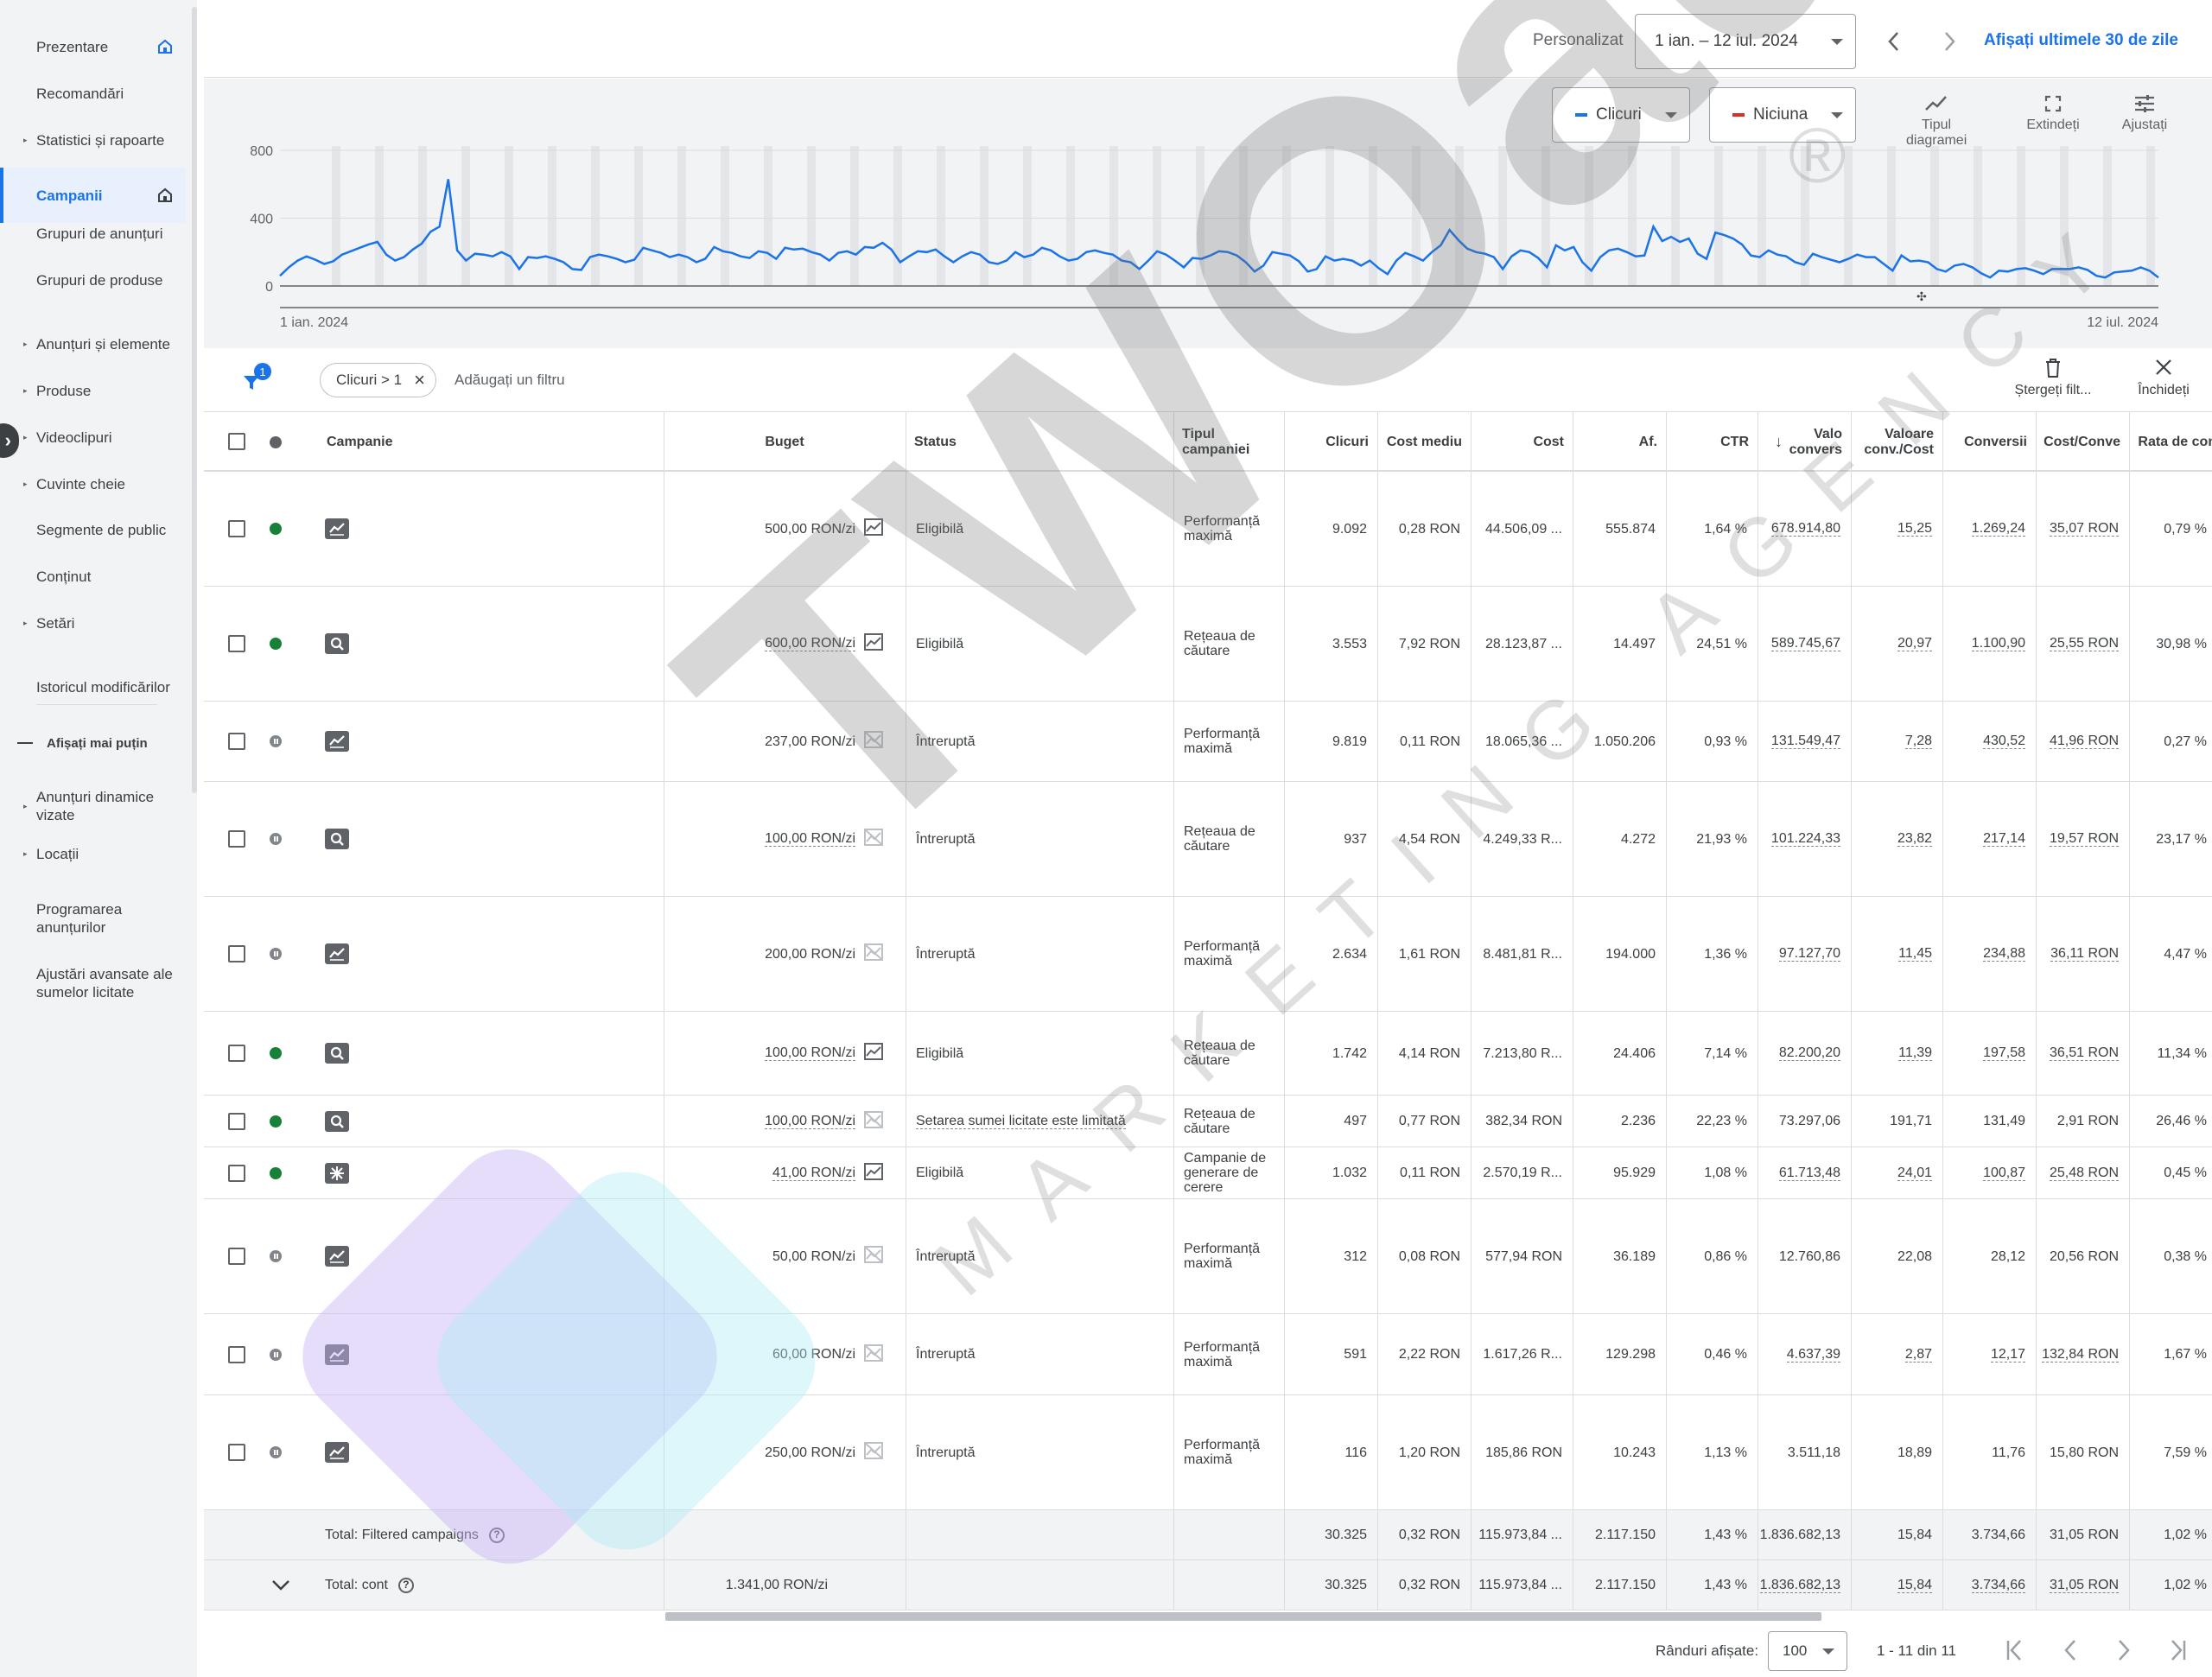 The height and width of the screenshot is (1677, 2212). Describe the element at coordinates (276, 529) in the screenshot. I see `status-enabled-icon` at that location.